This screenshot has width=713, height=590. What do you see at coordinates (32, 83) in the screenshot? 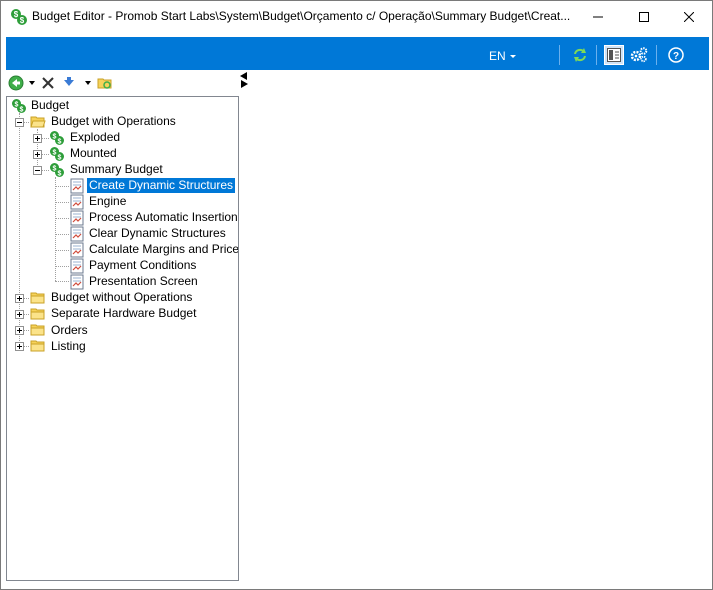
I see `back-dropdown-chevron-down-icon` at bounding box center [32, 83].